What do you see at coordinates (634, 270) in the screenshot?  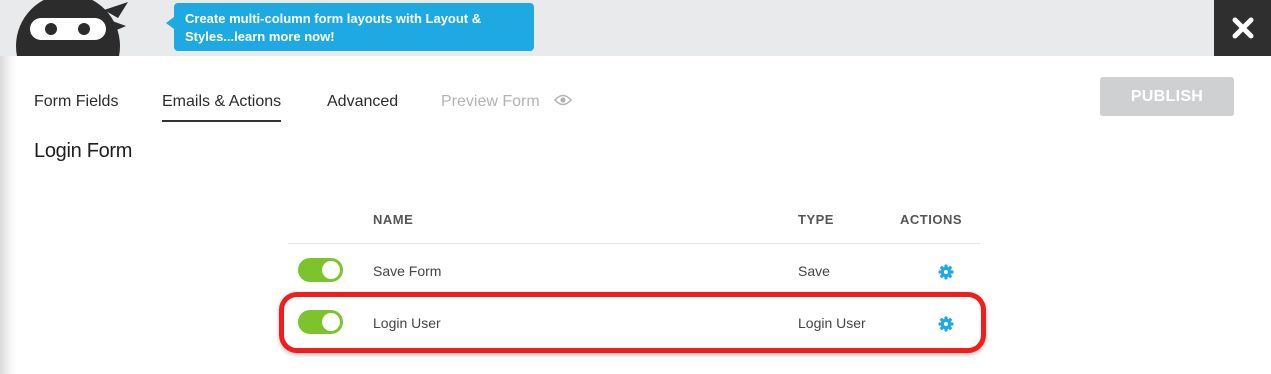 I see `table-row: Save Form Save` at bounding box center [634, 270].